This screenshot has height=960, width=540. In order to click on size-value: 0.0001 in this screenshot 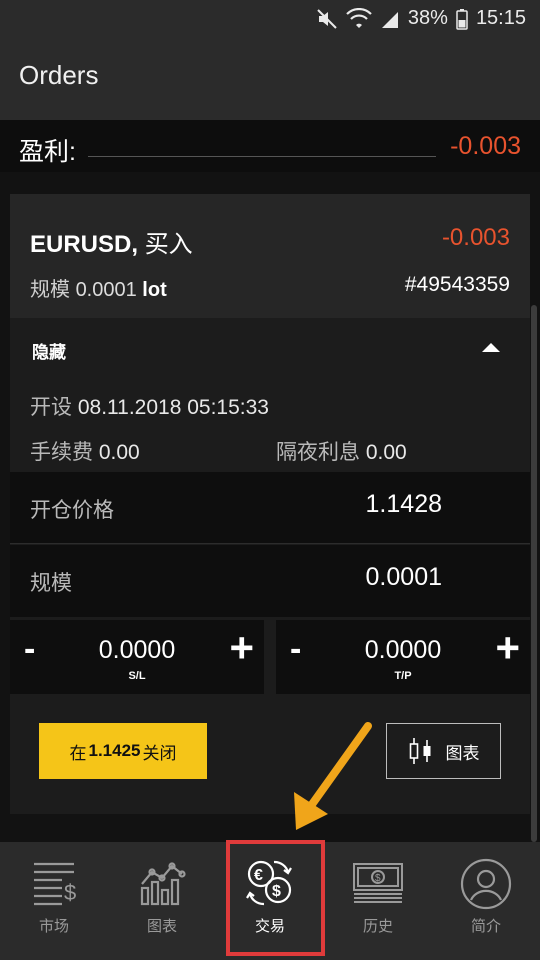, I will do `click(106, 290)`.